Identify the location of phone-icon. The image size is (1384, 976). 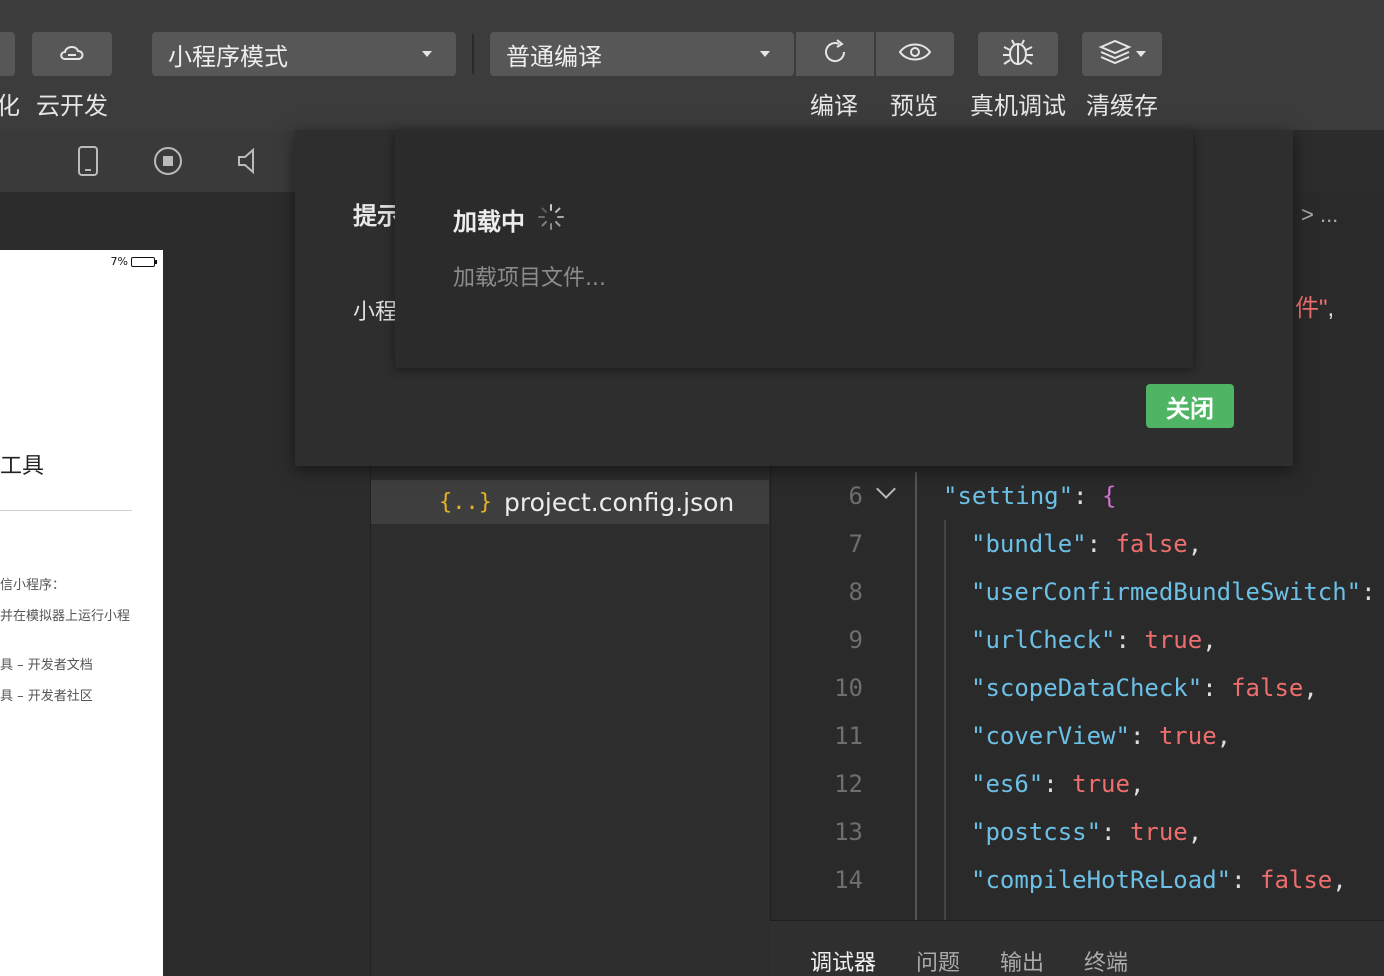
(88, 161).